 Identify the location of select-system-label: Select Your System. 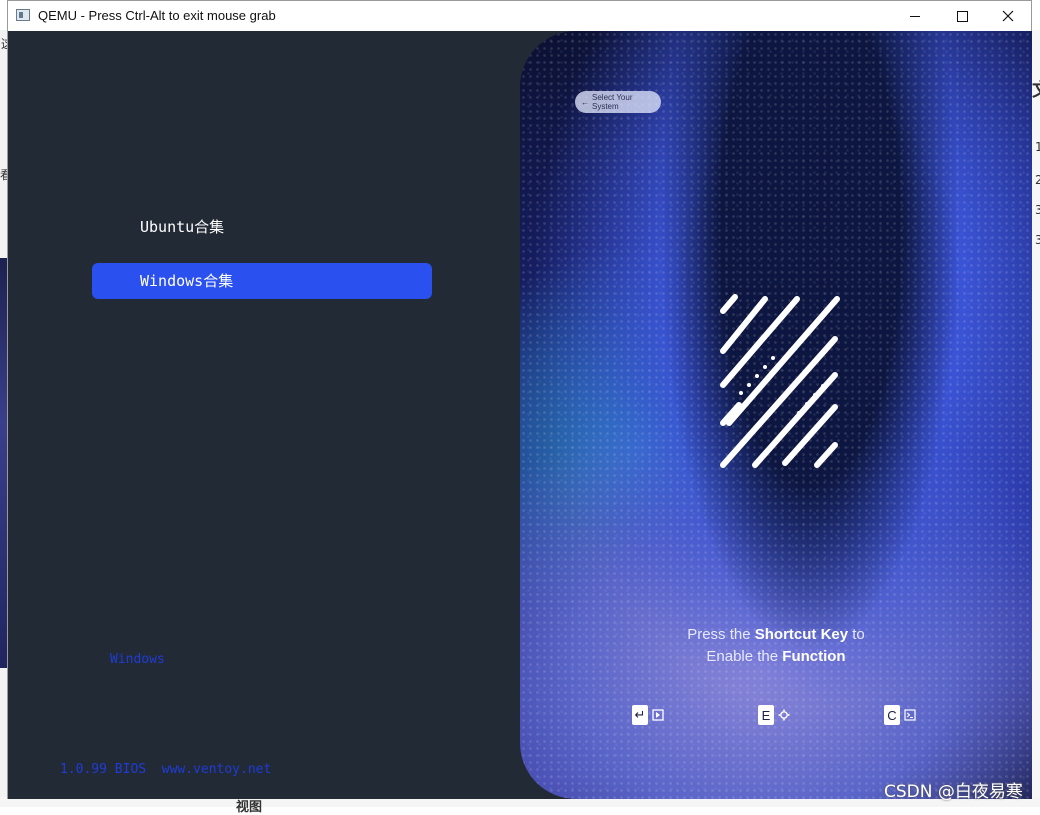
(612, 102).